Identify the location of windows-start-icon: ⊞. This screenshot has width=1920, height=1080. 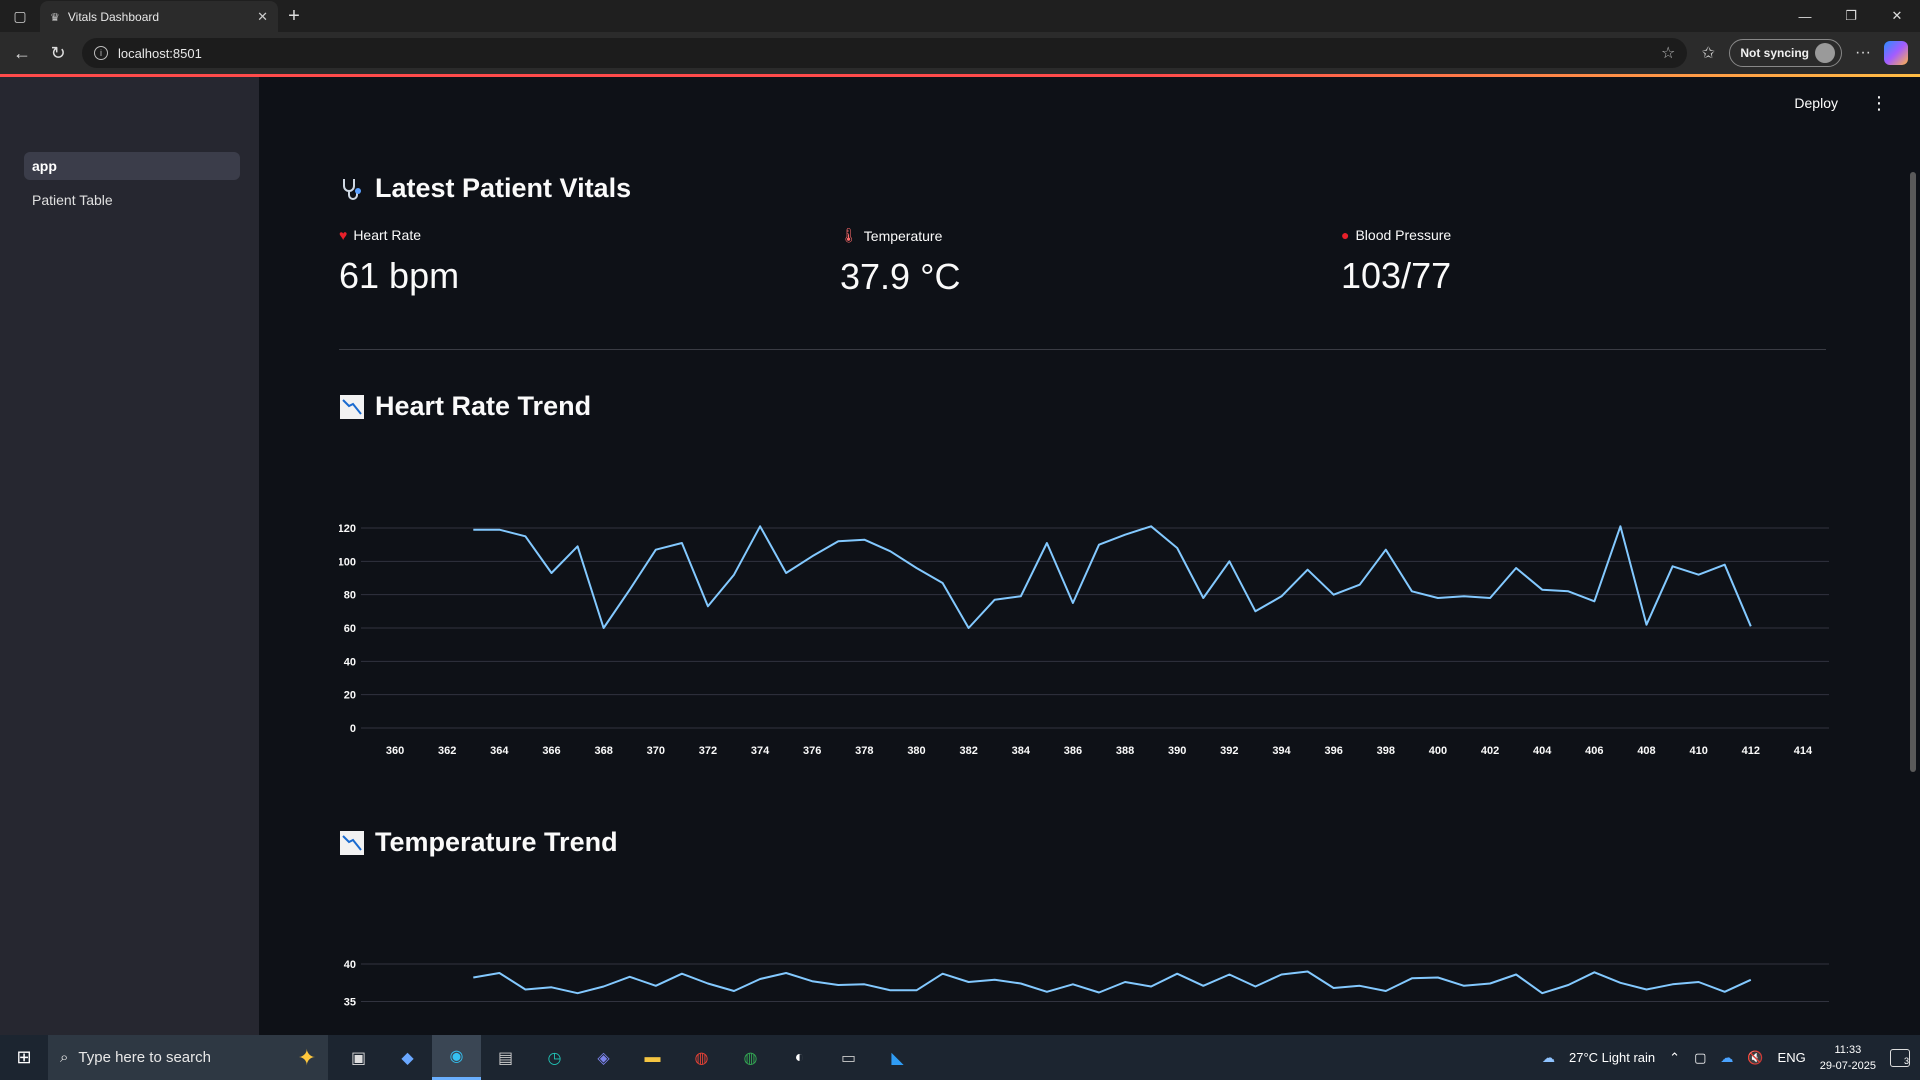
(24, 1057).